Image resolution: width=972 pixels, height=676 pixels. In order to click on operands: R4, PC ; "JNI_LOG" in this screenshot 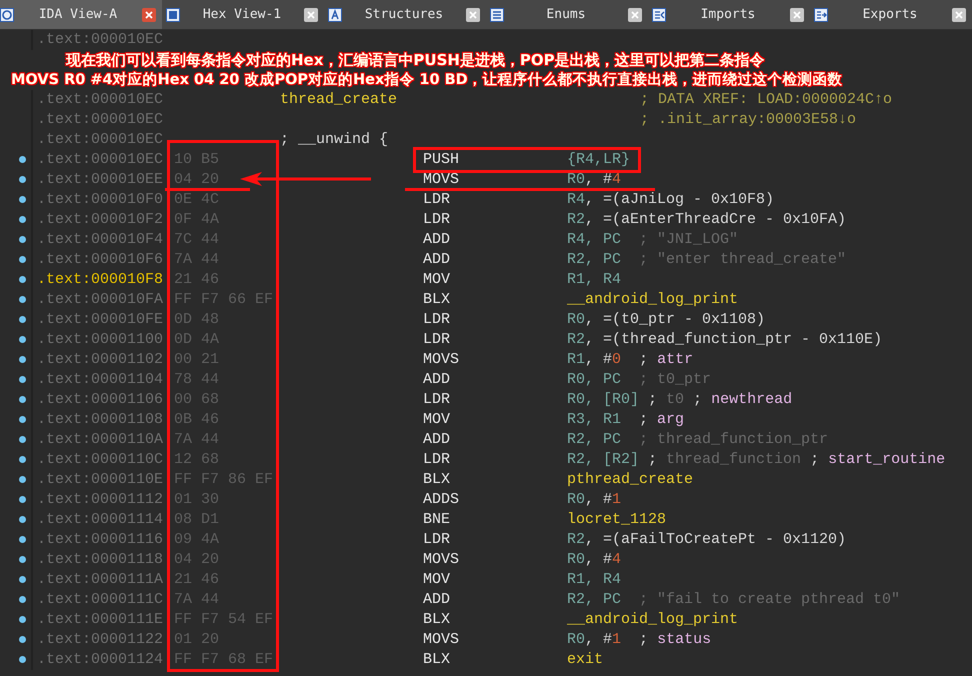, I will do `click(652, 240)`.